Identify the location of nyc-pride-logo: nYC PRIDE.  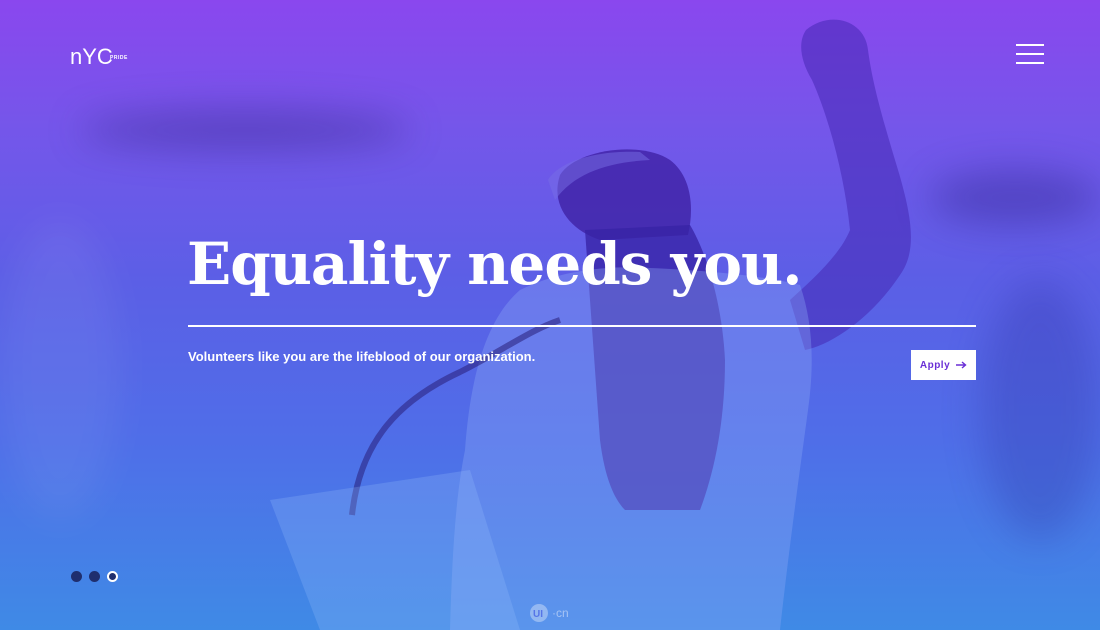
(100, 55).